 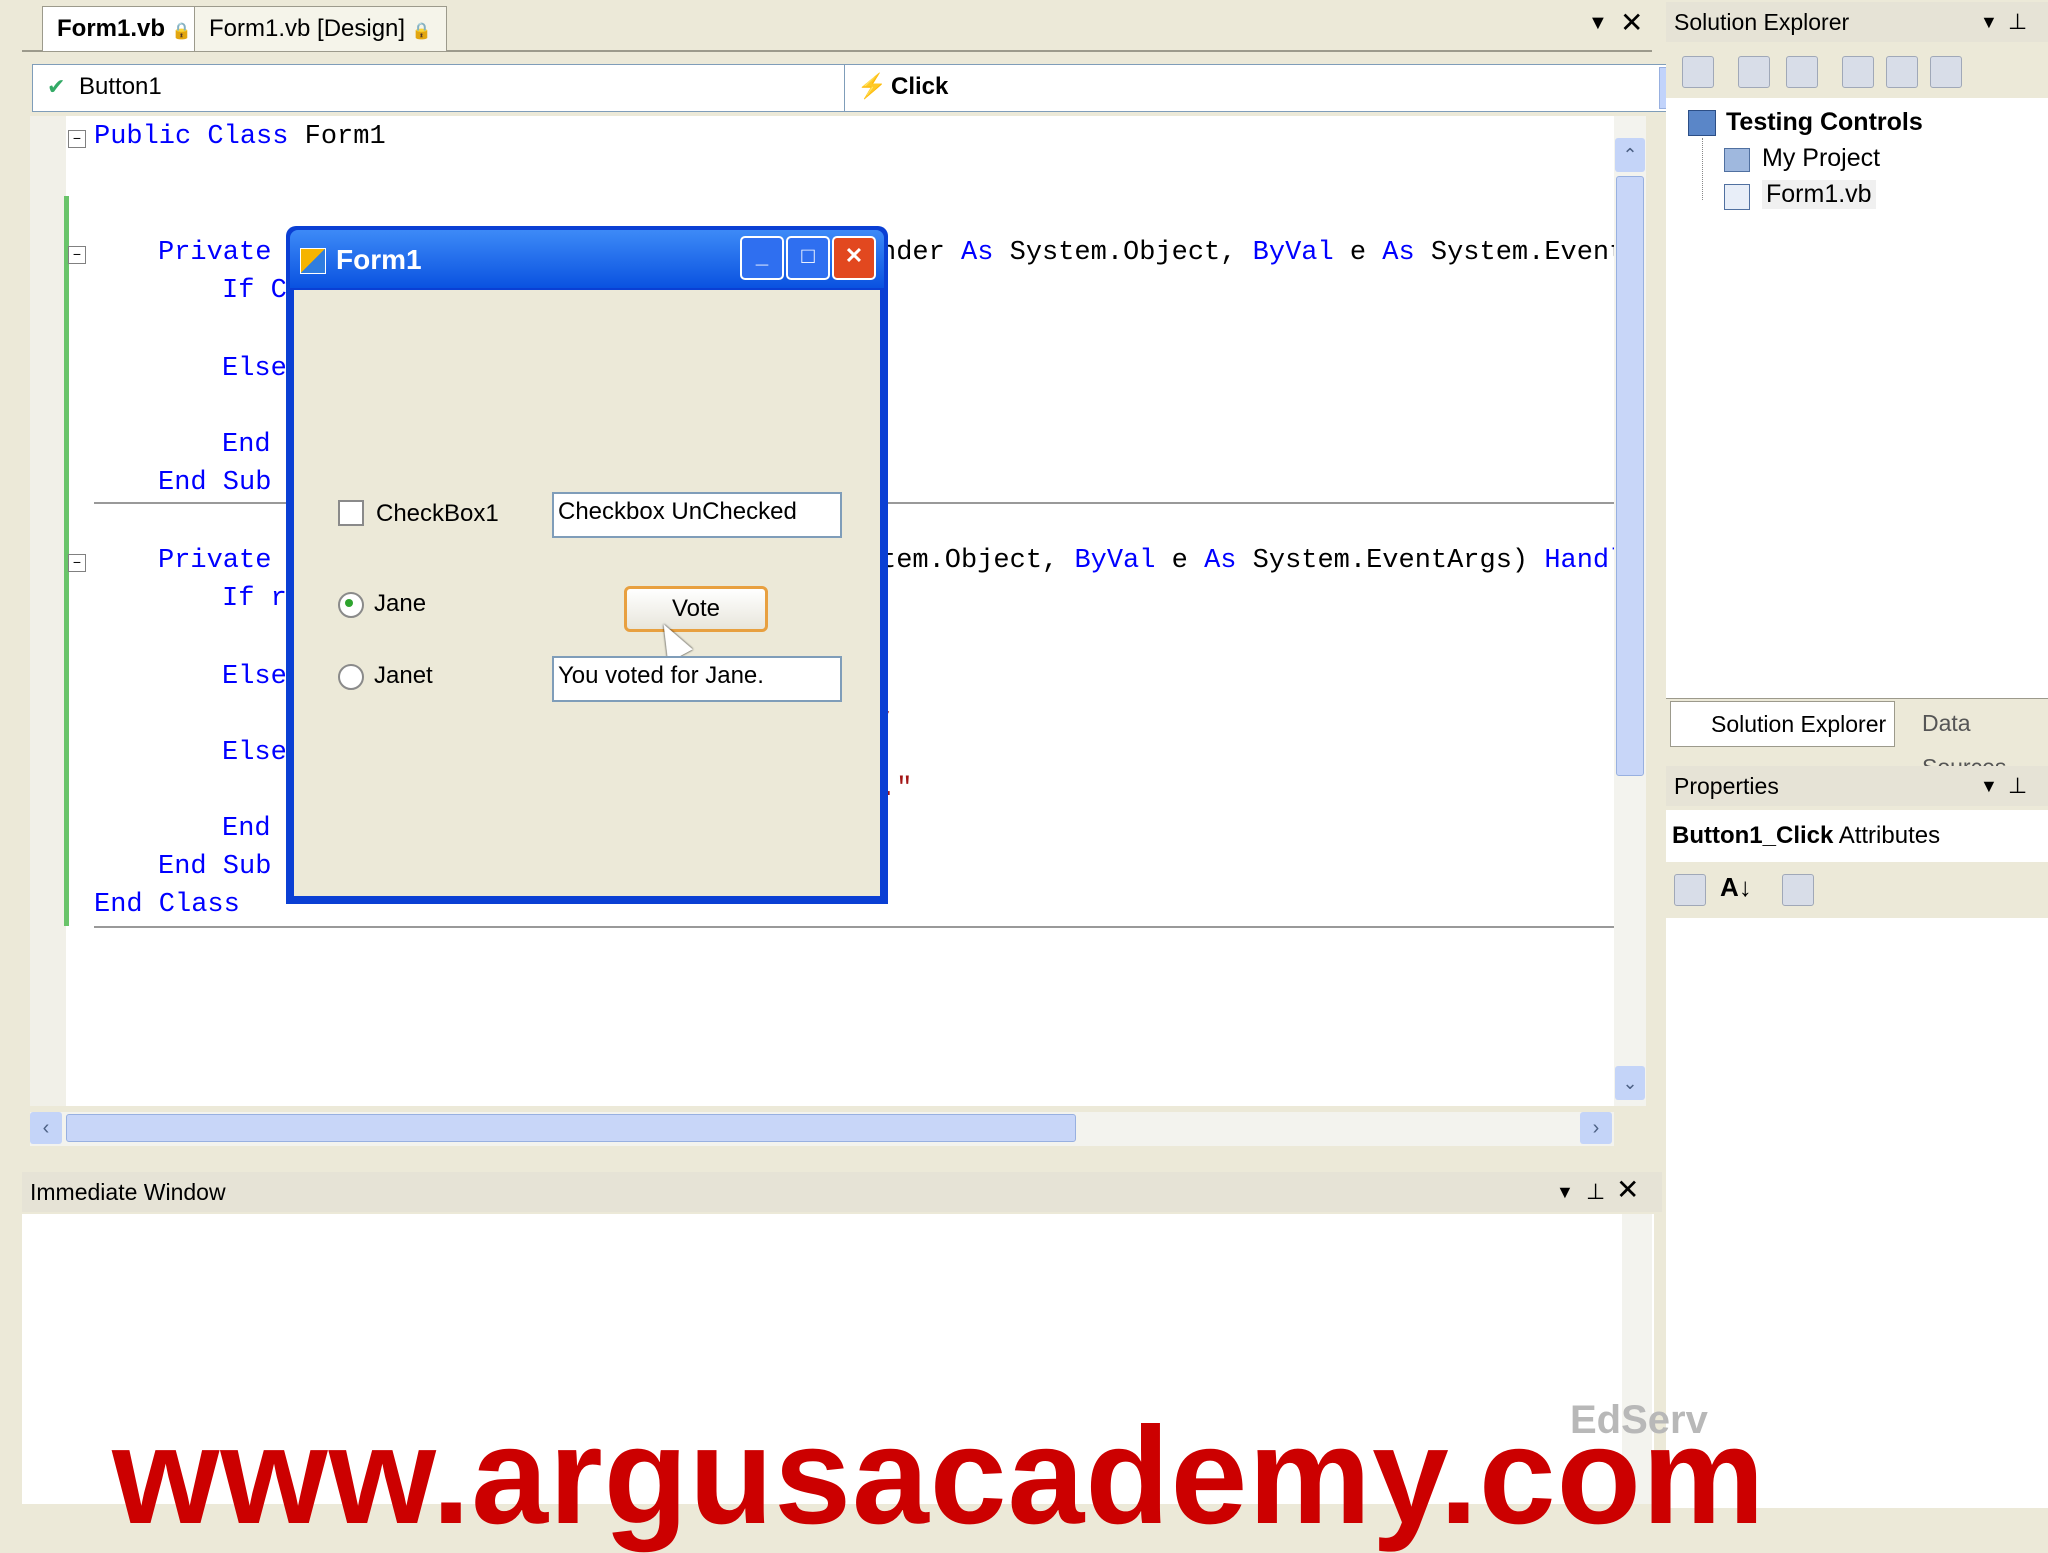 I want to click on alphabetical-icon: A↓, so click(x=1736, y=887).